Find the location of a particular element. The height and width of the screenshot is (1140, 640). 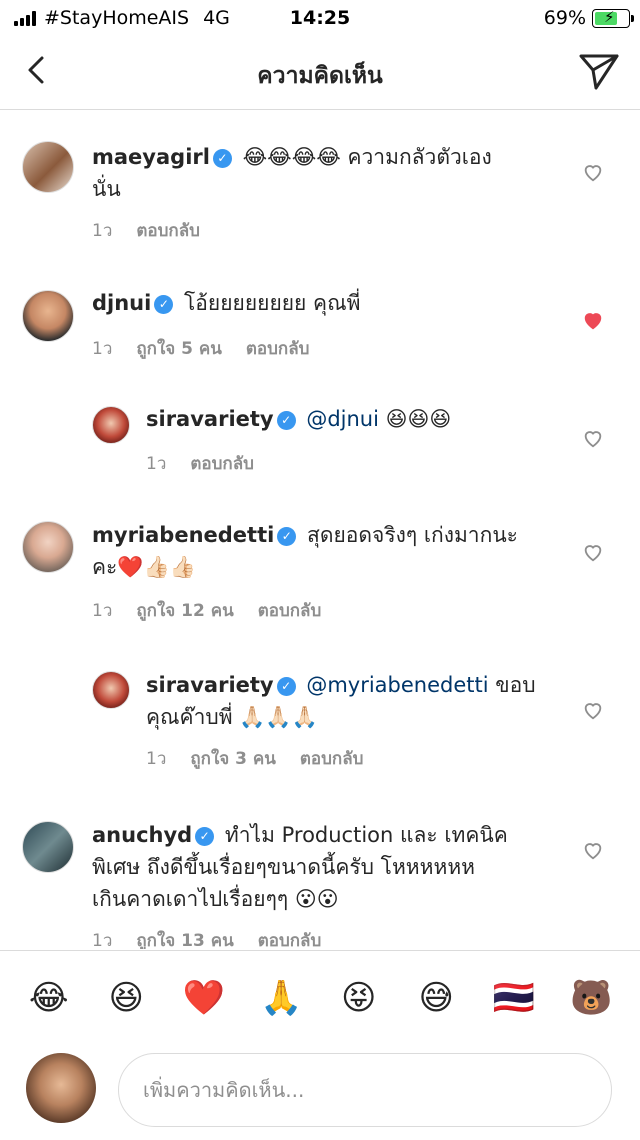

comment-meta: 1ว ถูกใจ 12 คน ตอบกลับ is located at coordinates (206, 610).